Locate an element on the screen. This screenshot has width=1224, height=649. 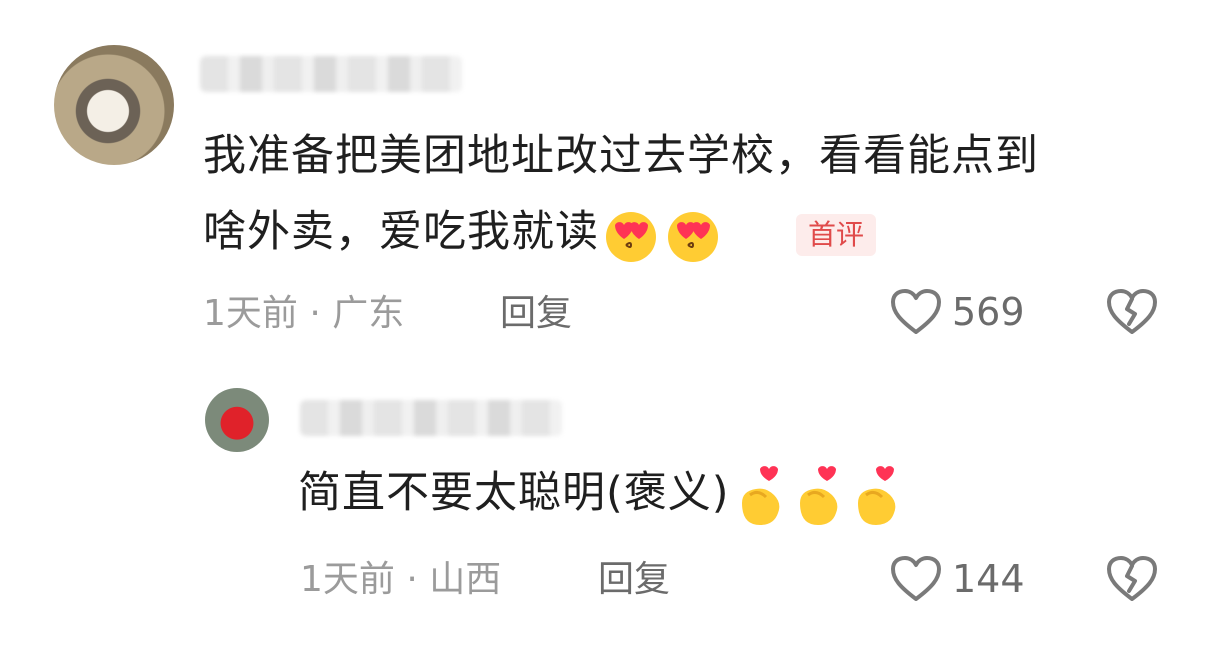
comment-text-line: 啥外卖，爱吃我就读 is located at coordinates (463, 232).